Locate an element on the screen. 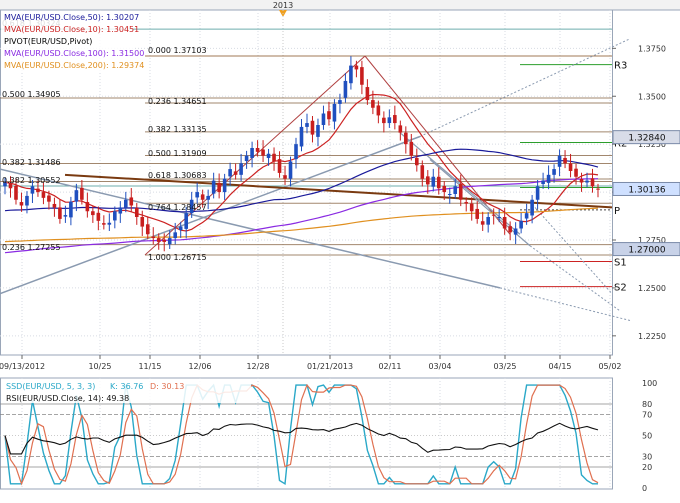 This screenshot has height=503, width=680. x-tick-label: 05/02 is located at coordinates (609, 366).